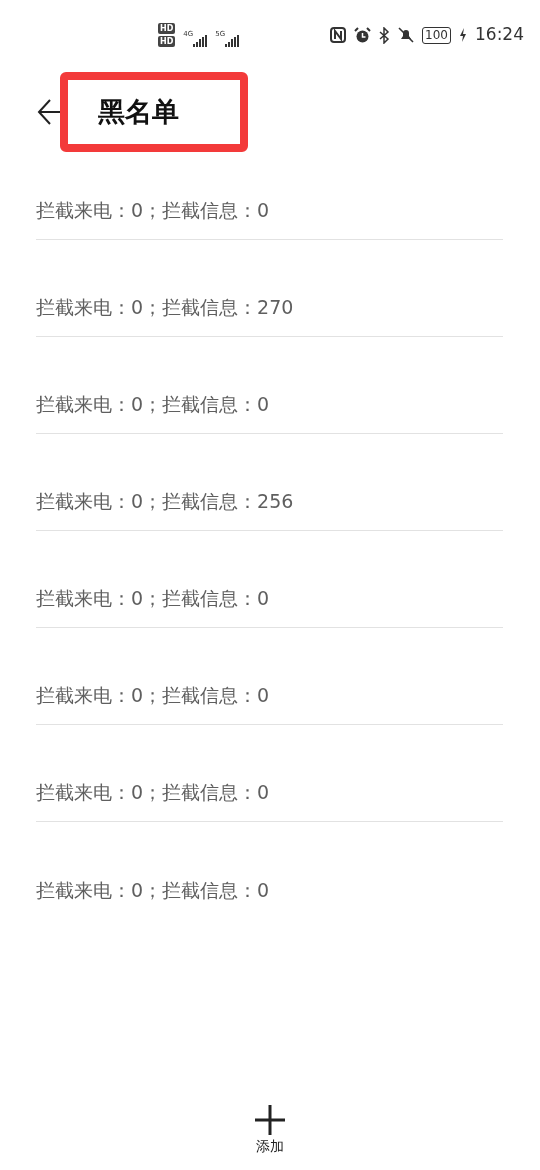 Image resolution: width=540 pixels, height=1170 pixels. I want to click on page-title: 黑名单, so click(138, 111).